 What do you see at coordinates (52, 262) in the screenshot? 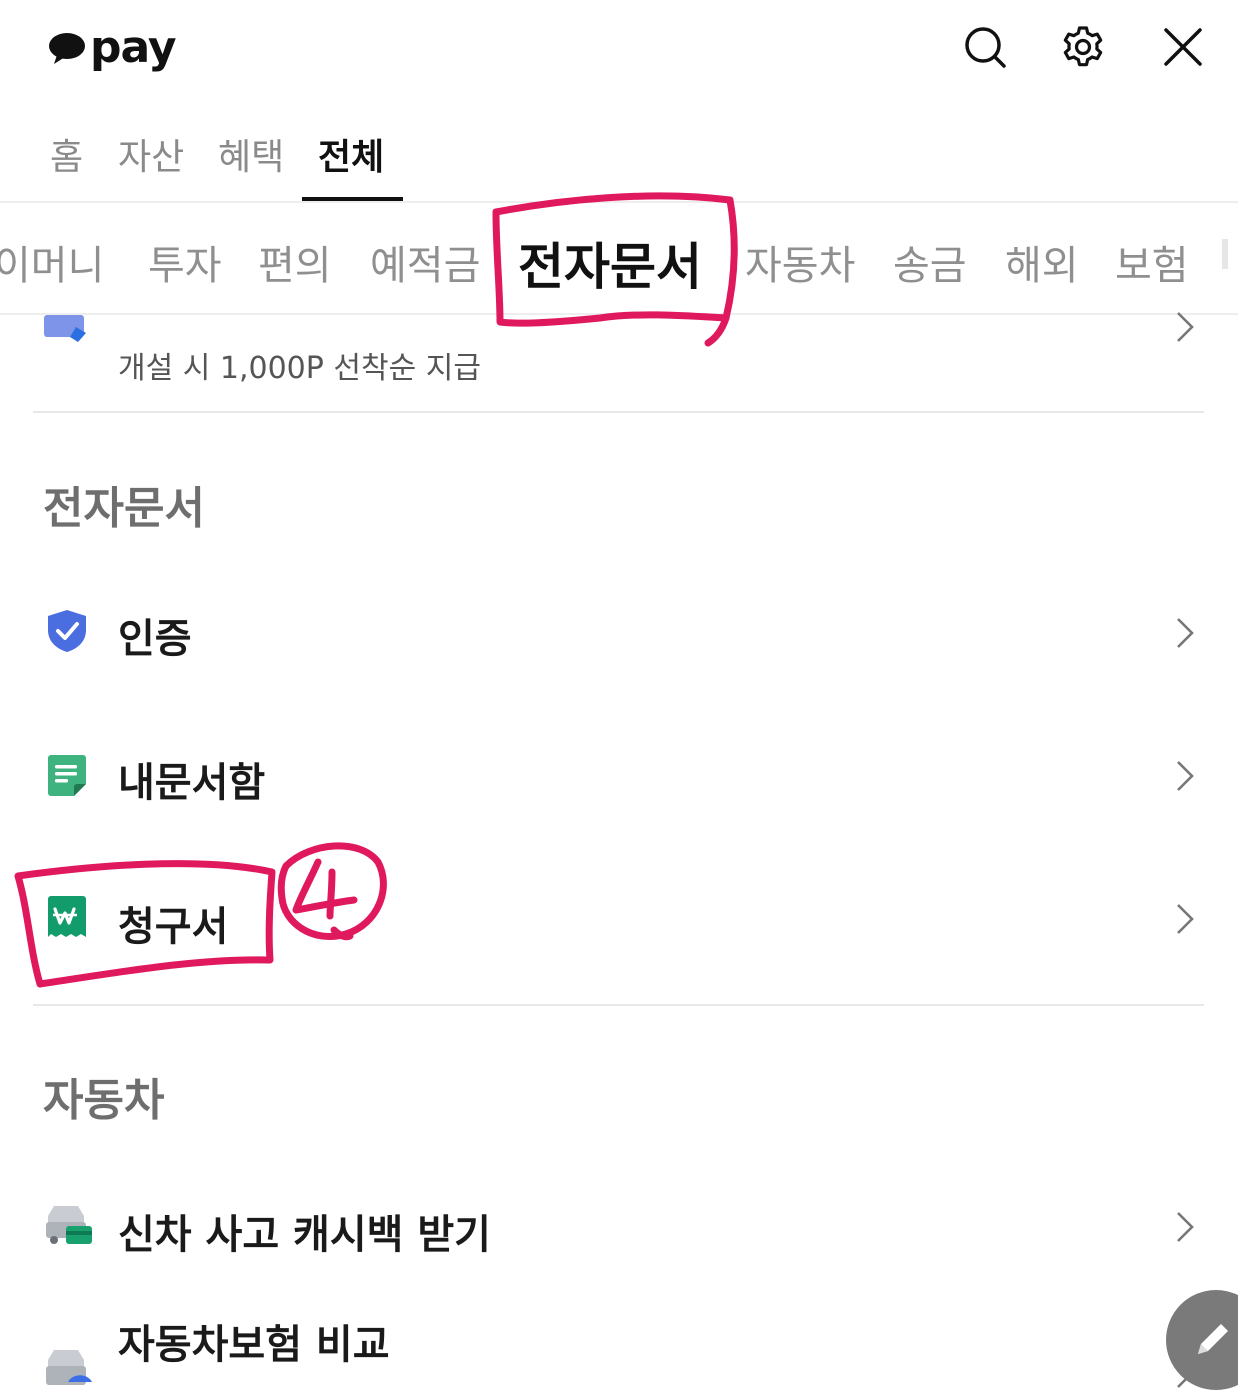
I see `category-tab-emoney: 이머니` at bounding box center [52, 262].